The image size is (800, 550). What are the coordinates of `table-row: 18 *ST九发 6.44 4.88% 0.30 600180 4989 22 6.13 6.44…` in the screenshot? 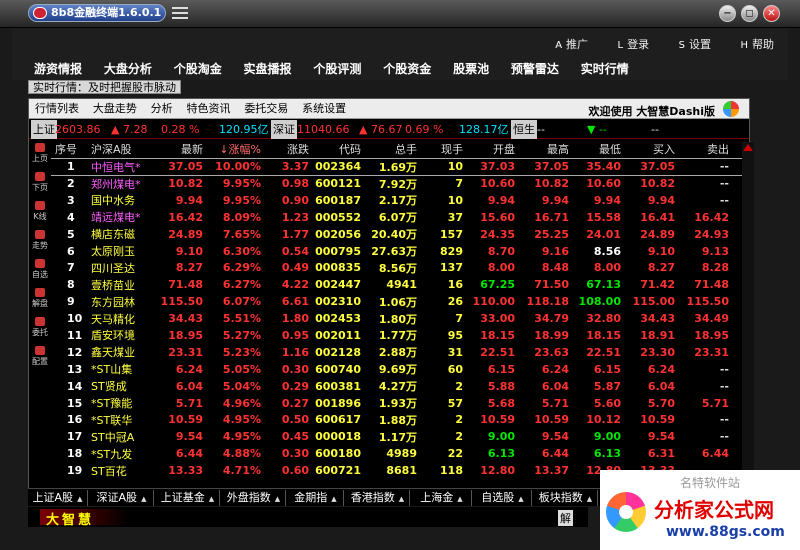 It's located at (400, 453).